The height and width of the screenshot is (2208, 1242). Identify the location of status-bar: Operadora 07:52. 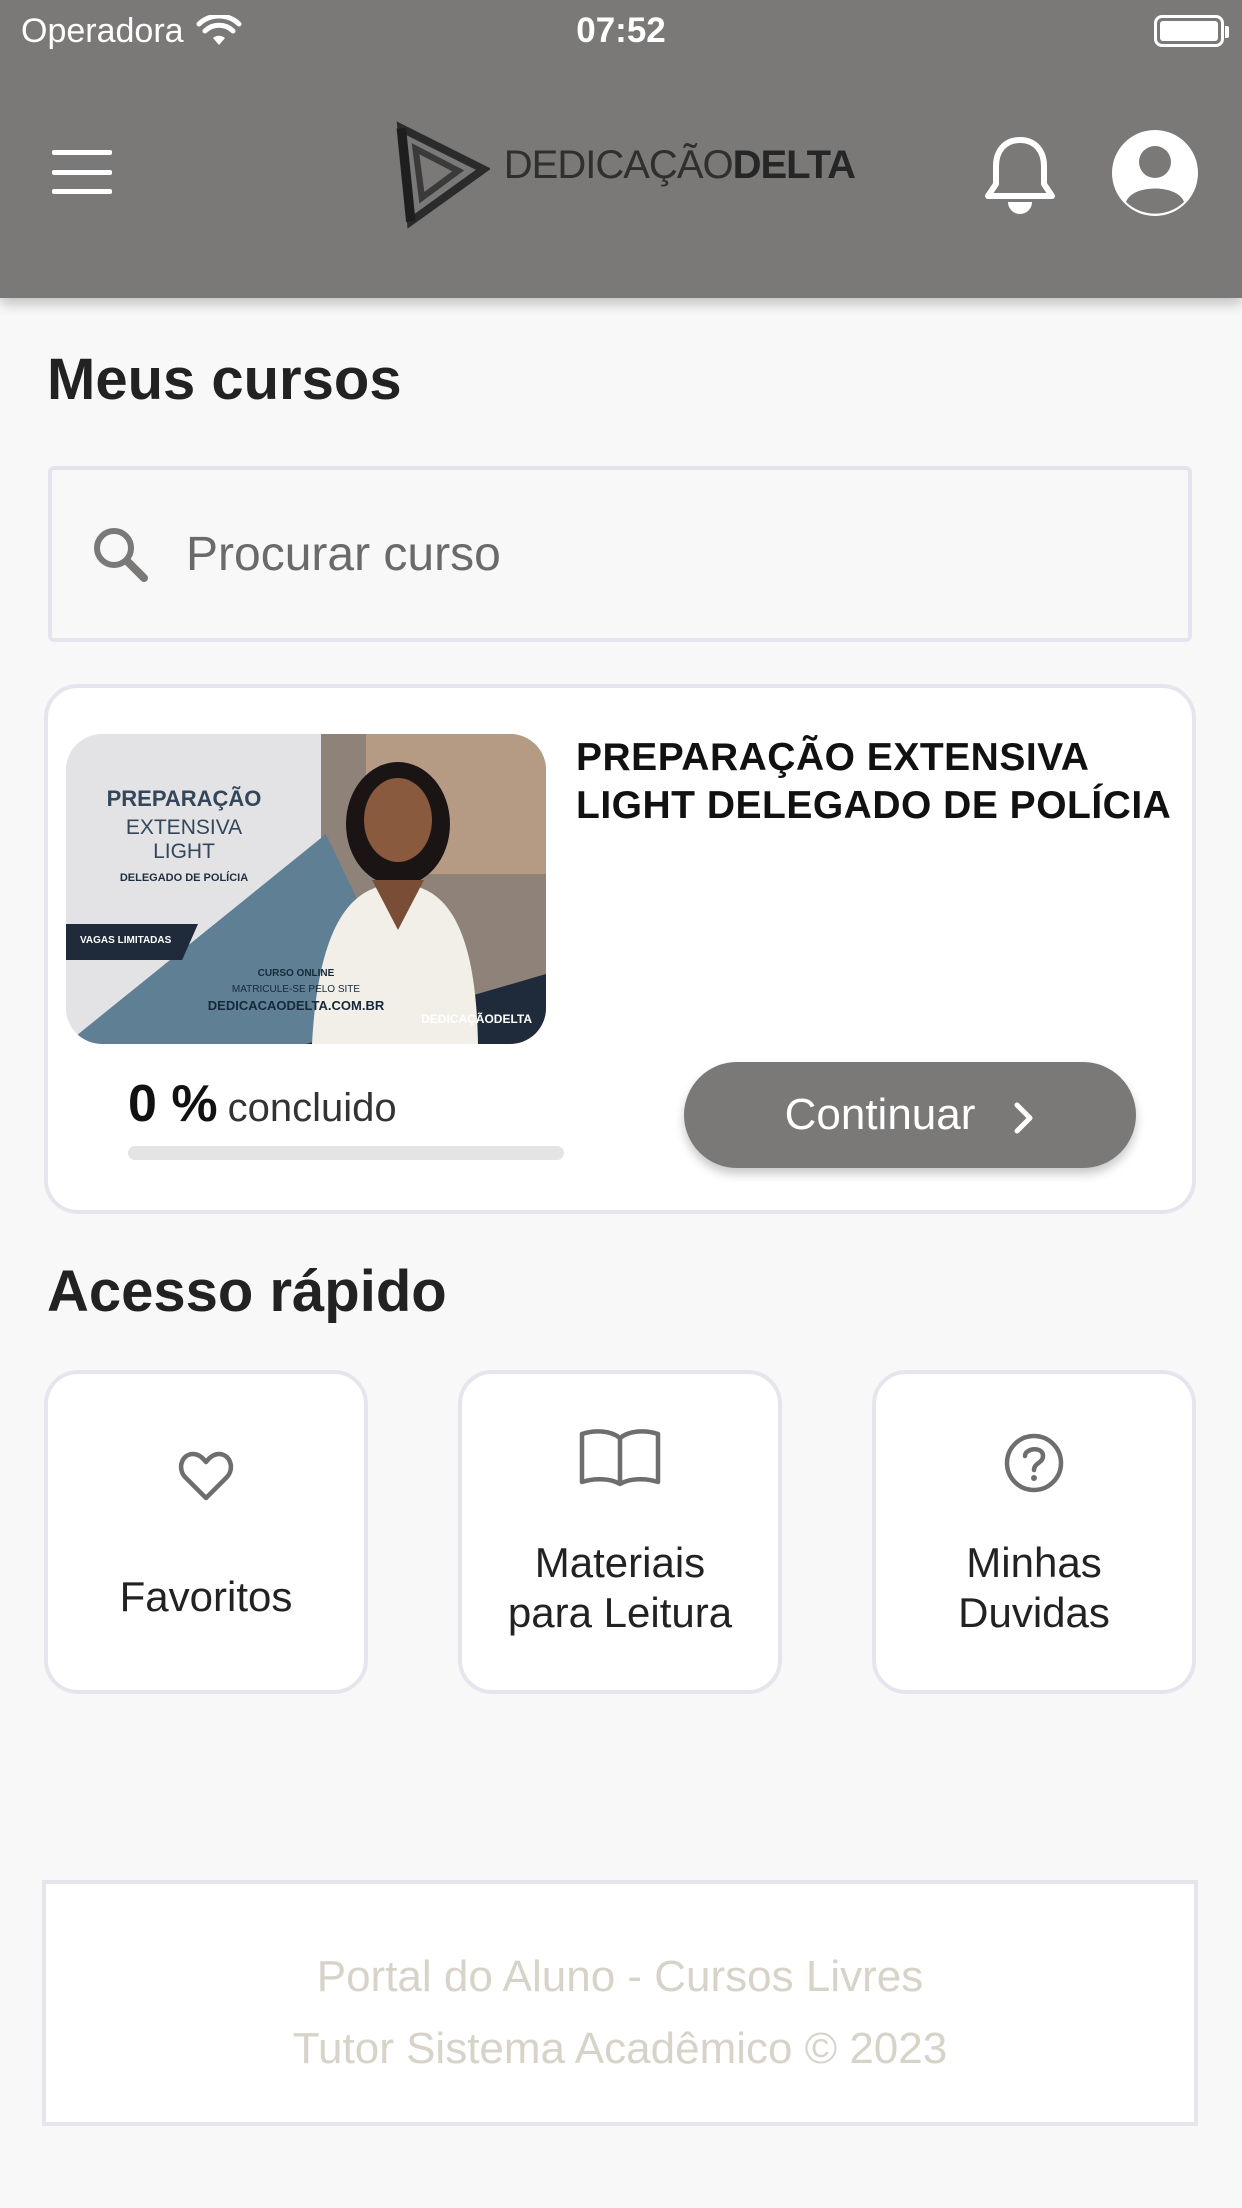
(621, 31).